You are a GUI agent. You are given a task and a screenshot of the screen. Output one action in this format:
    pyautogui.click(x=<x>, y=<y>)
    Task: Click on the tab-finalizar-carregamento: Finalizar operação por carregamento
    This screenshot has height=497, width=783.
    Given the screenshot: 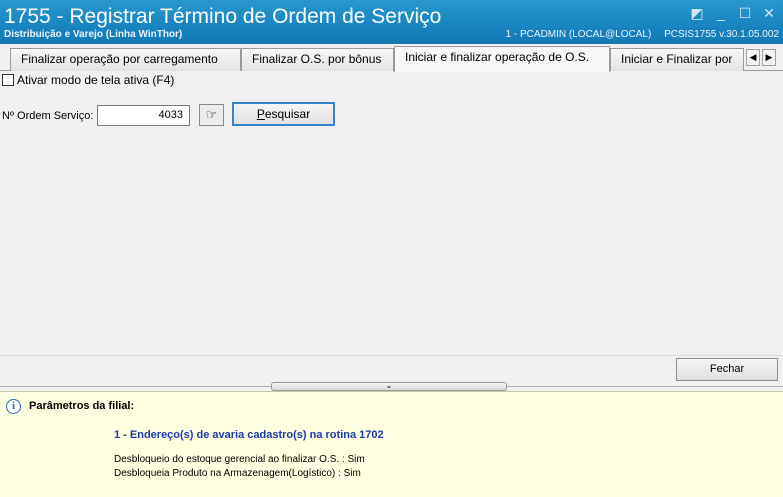 What is the action you would take?
    pyautogui.click(x=125, y=59)
    